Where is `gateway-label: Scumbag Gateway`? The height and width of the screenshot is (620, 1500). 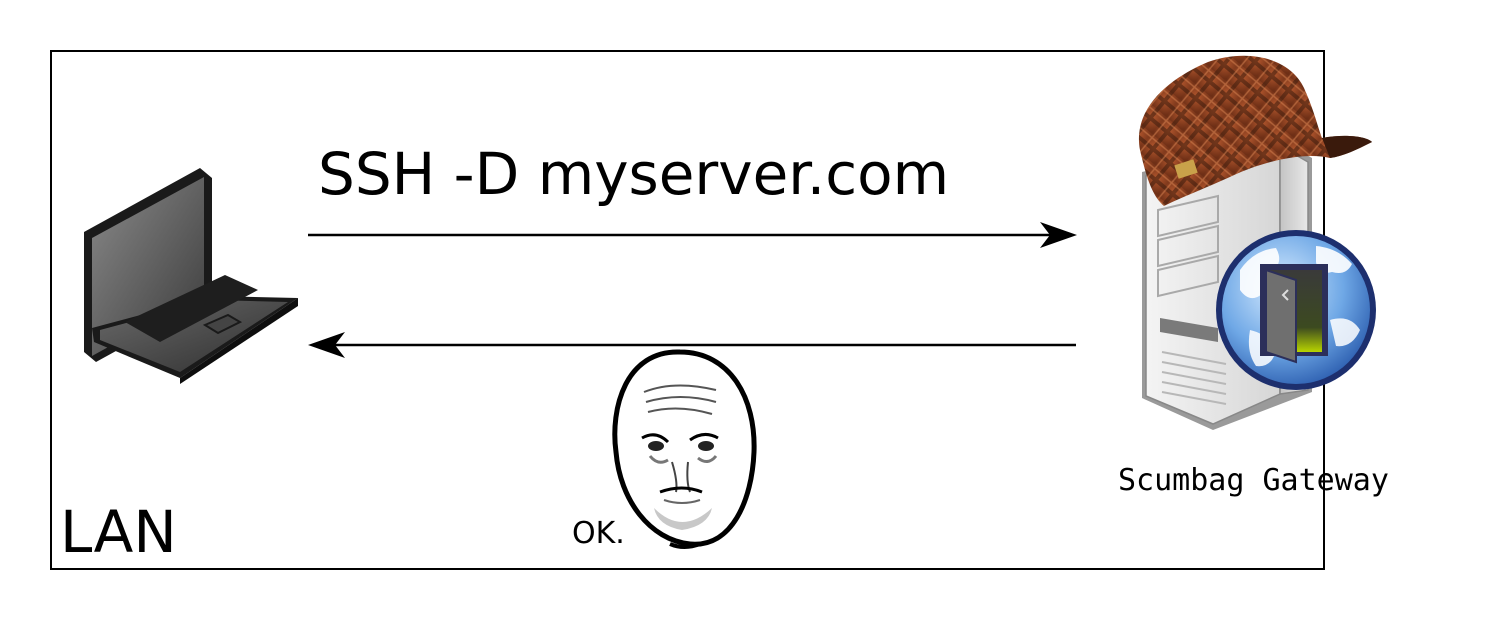
gateway-label: Scumbag Gateway is located at coordinates (1253, 480).